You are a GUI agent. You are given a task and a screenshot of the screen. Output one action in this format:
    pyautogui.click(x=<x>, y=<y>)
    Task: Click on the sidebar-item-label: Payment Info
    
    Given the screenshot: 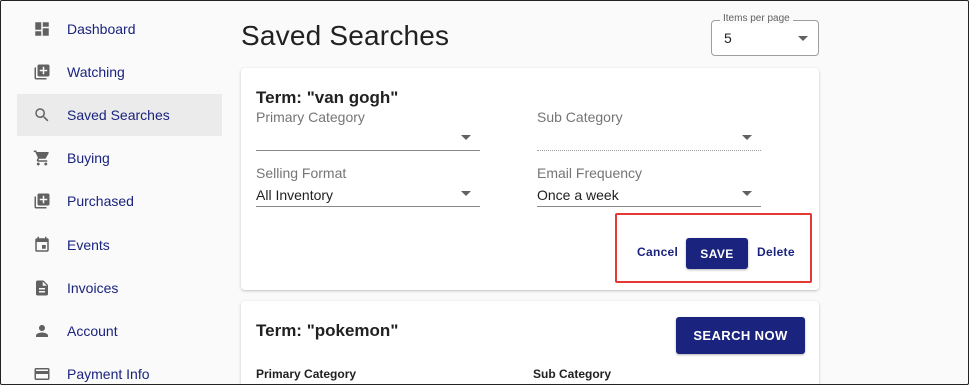 What is the action you would take?
    pyautogui.click(x=108, y=374)
    